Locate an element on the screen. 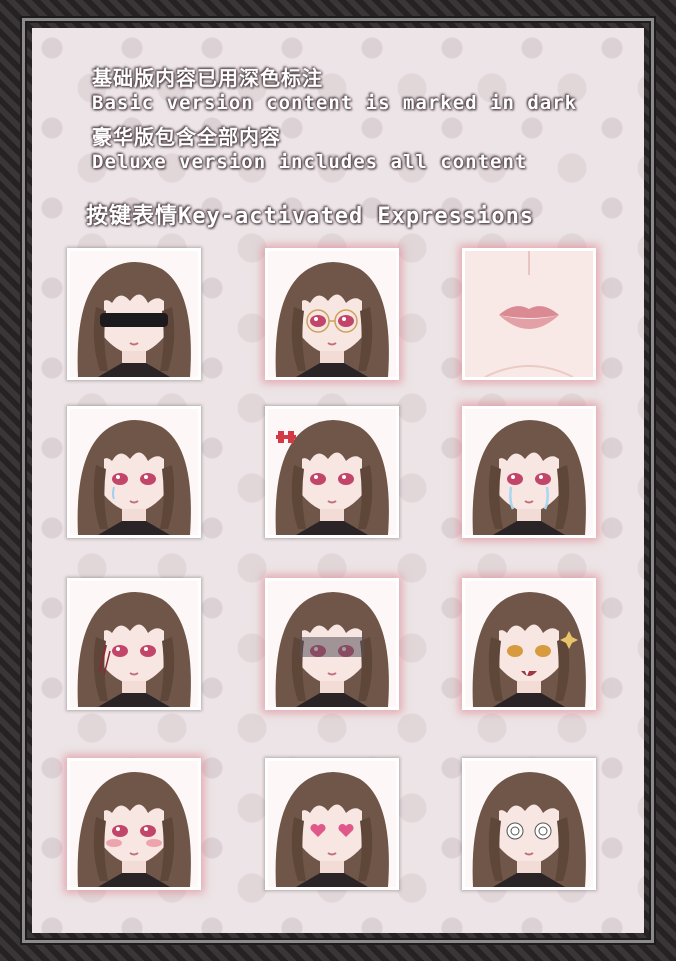 This screenshot has height=961, width=676. expression-image-shadowed-eyes is located at coordinates (332, 644).